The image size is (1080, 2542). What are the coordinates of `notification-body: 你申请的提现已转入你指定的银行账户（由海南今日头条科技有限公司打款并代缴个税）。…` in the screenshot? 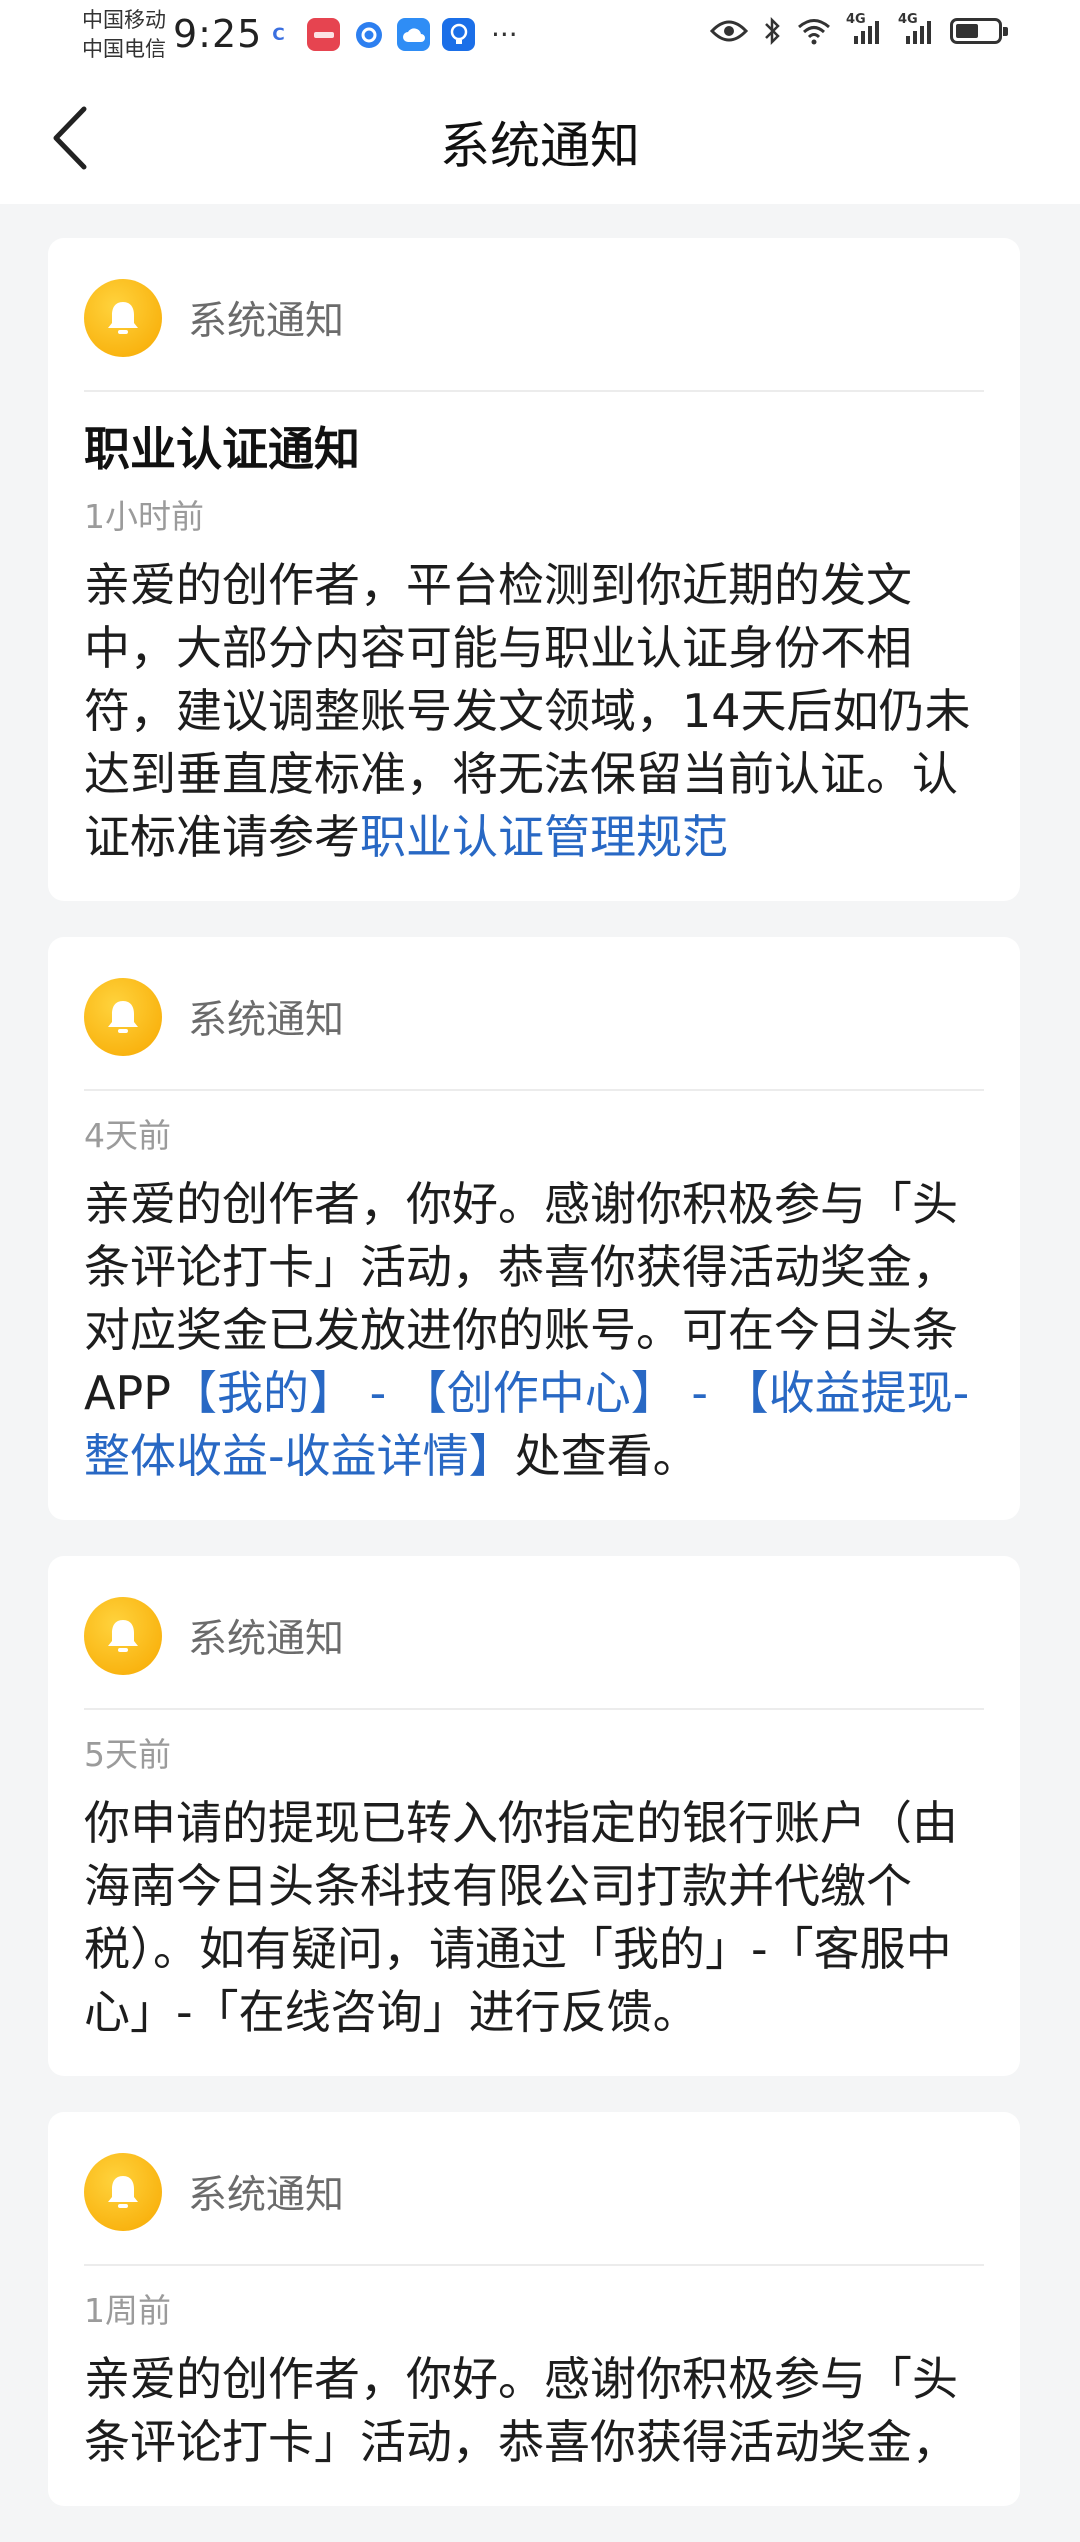 It's located at (521, 1917).